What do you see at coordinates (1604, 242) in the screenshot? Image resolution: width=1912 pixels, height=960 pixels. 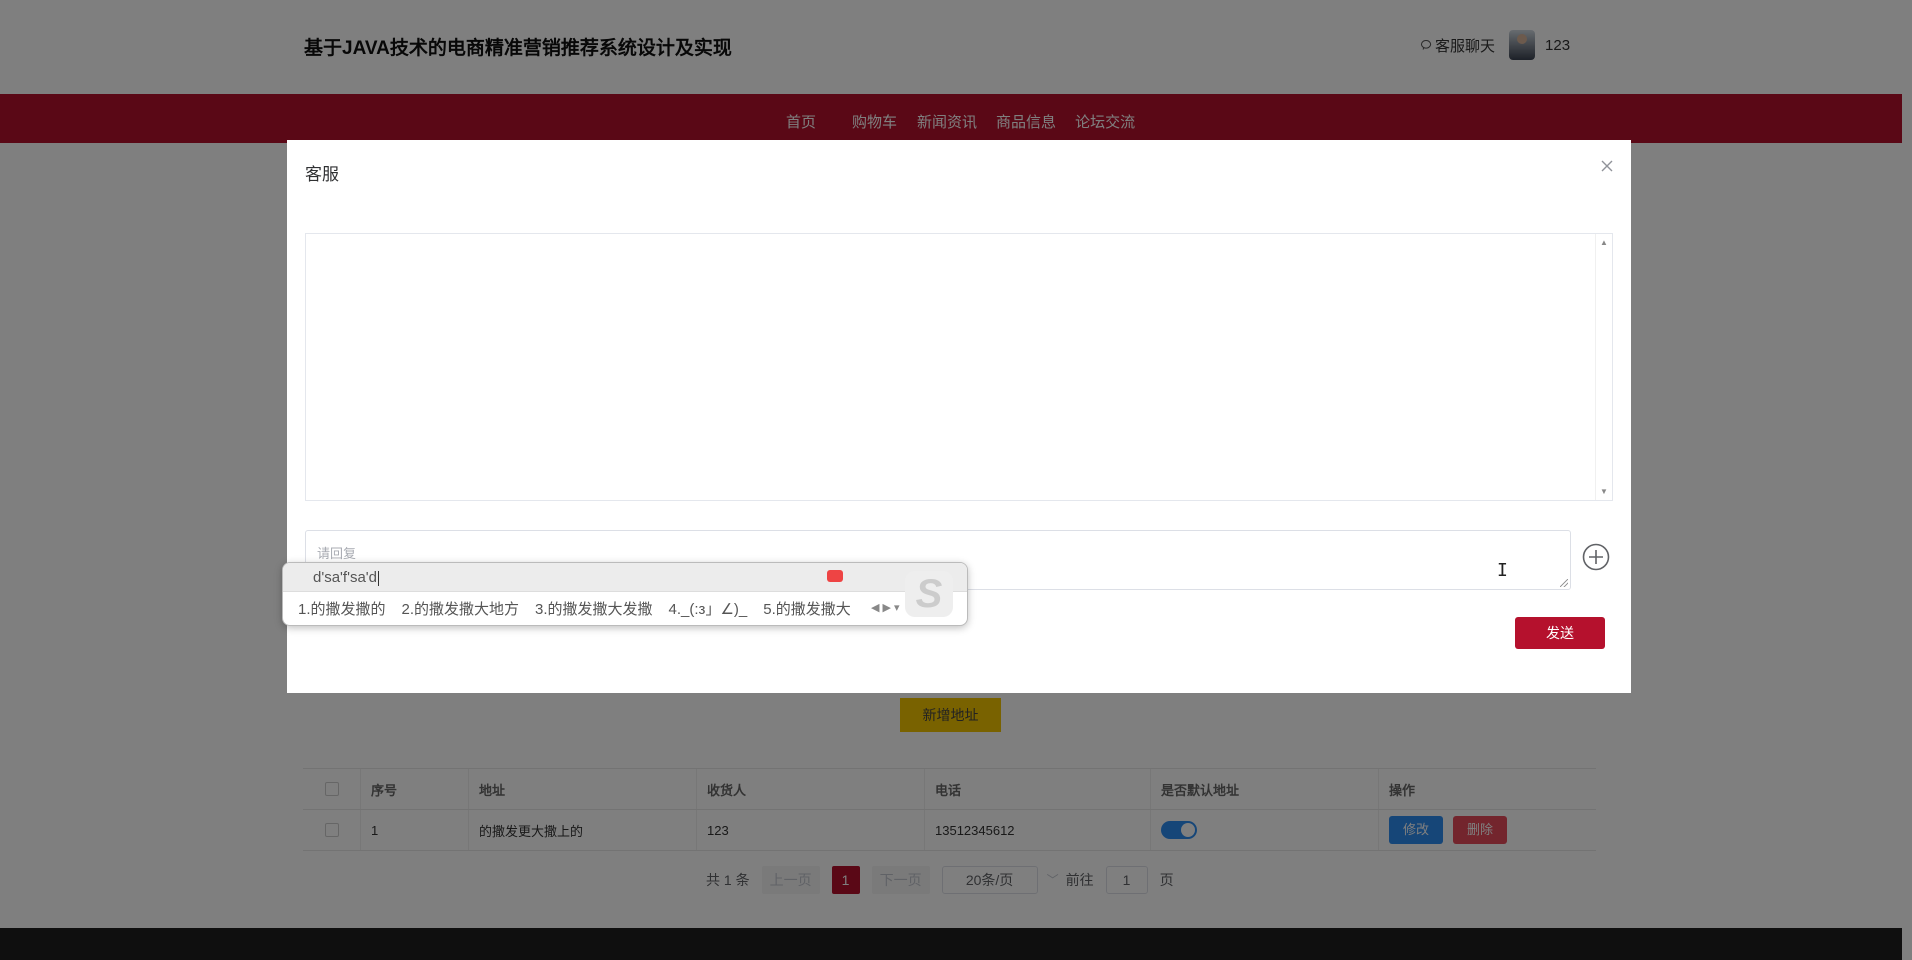 I see `scroll-up-icon: ▲` at bounding box center [1604, 242].